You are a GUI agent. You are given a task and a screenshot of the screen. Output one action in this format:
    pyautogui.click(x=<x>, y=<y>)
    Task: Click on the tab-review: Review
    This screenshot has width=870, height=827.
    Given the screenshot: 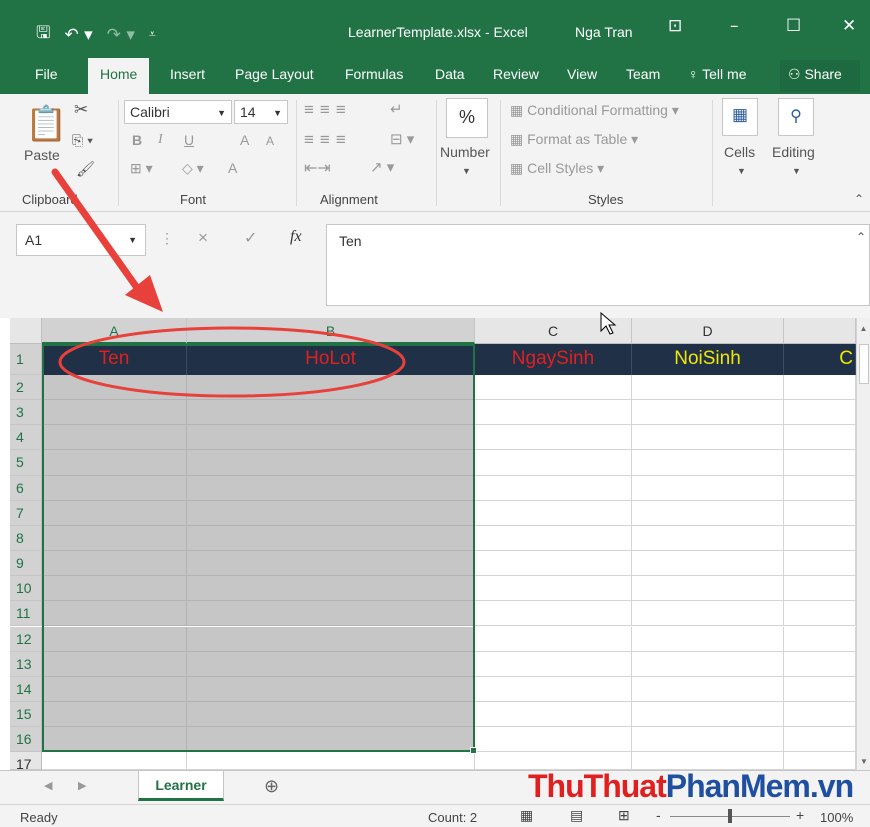 What is the action you would take?
    pyautogui.click(x=516, y=74)
    